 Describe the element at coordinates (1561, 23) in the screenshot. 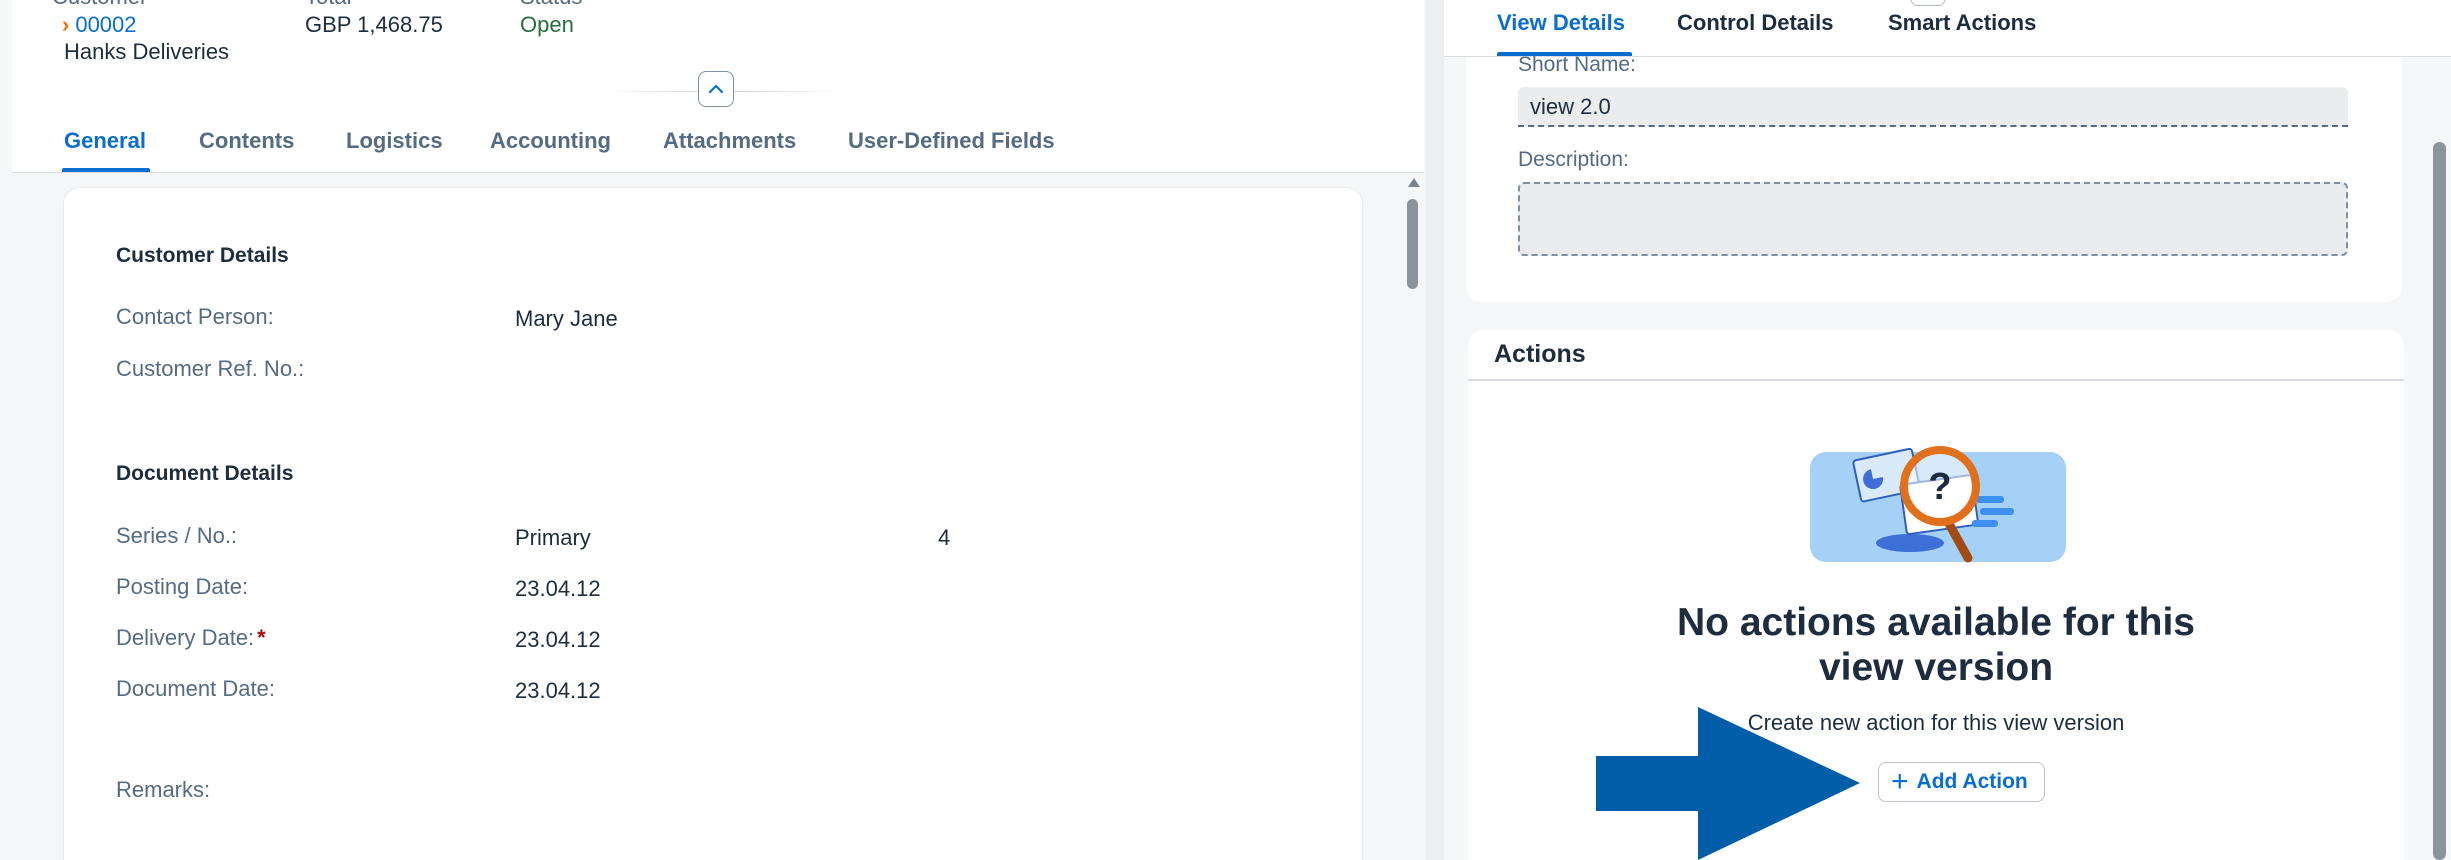

I see `tab-view-details: View Details` at that location.